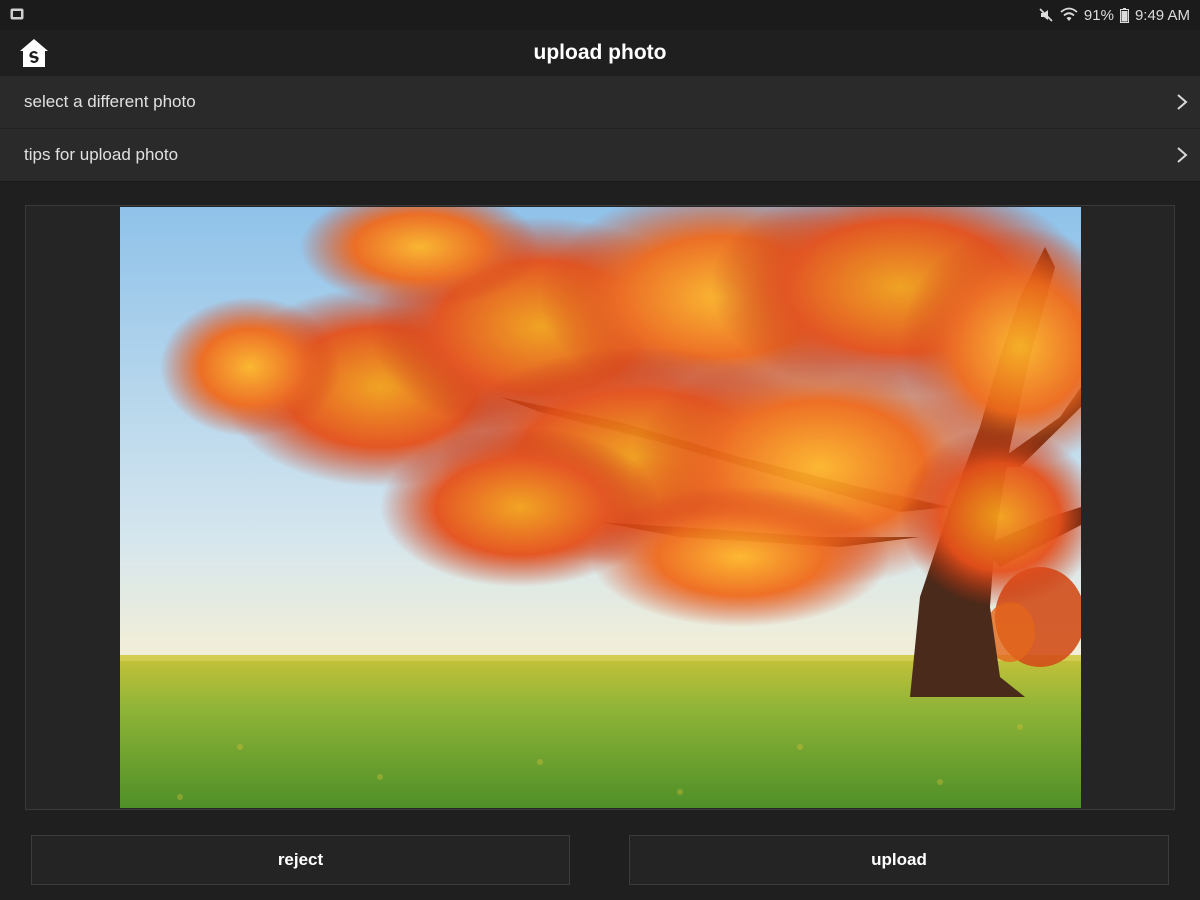 This screenshot has height=900, width=1200. What do you see at coordinates (101, 154) in the screenshot?
I see `tips-upload-photo-label: tips for upload photo` at bounding box center [101, 154].